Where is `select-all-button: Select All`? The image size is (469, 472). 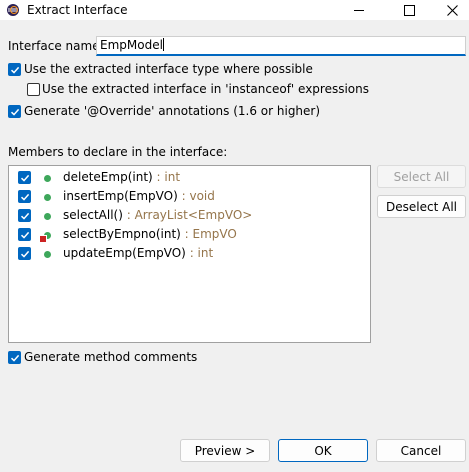
select-all-button: Select All is located at coordinates (421, 176).